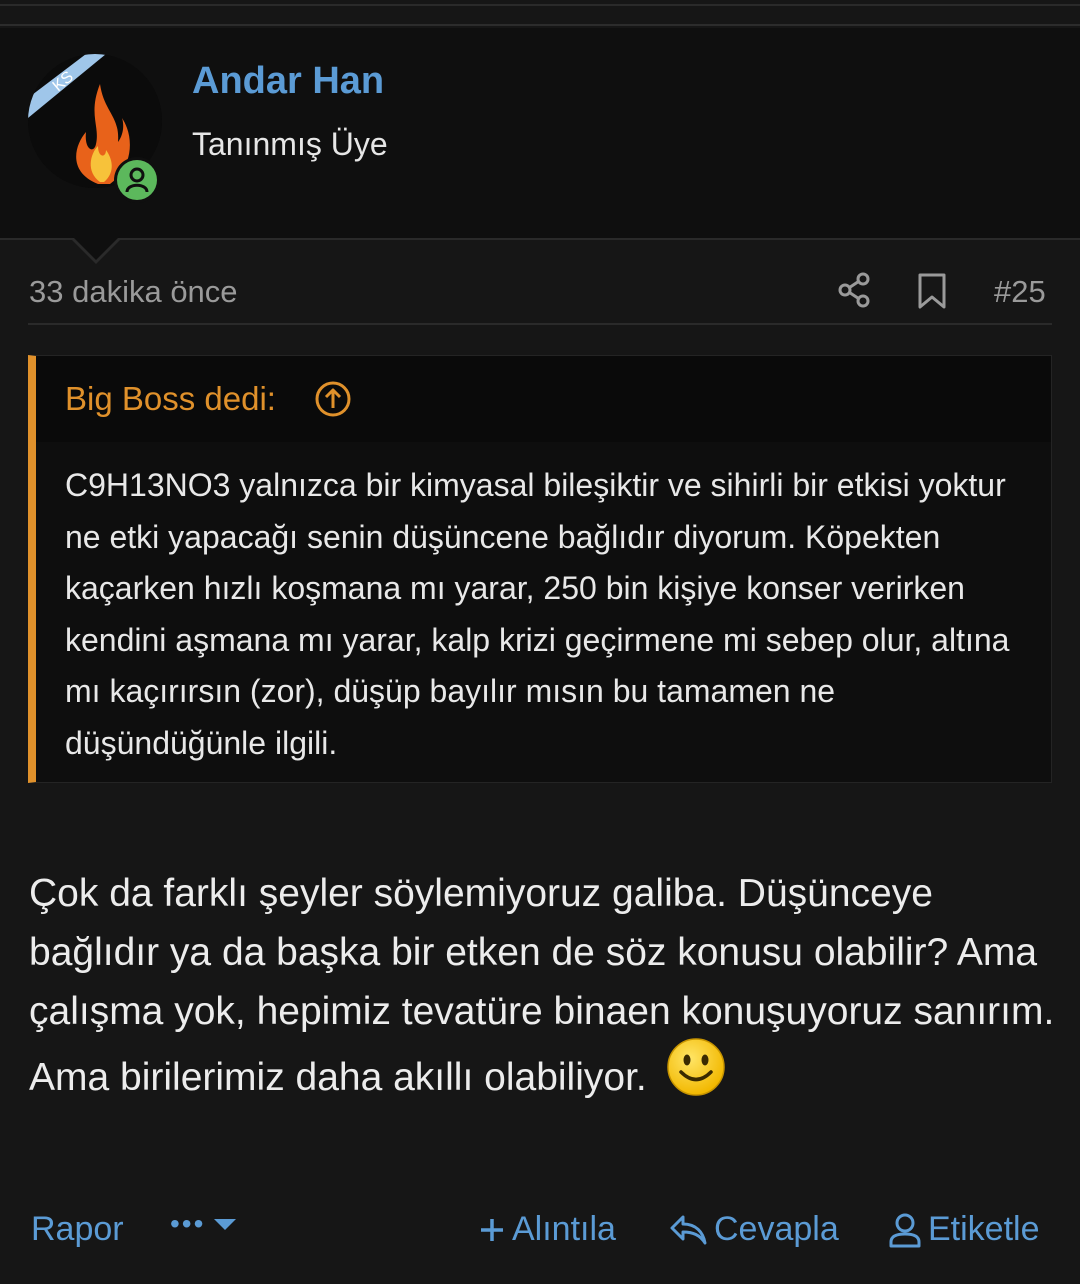 The height and width of the screenshot is (1284, 1080). I want to click on user-online-icon, so click(137, 180).